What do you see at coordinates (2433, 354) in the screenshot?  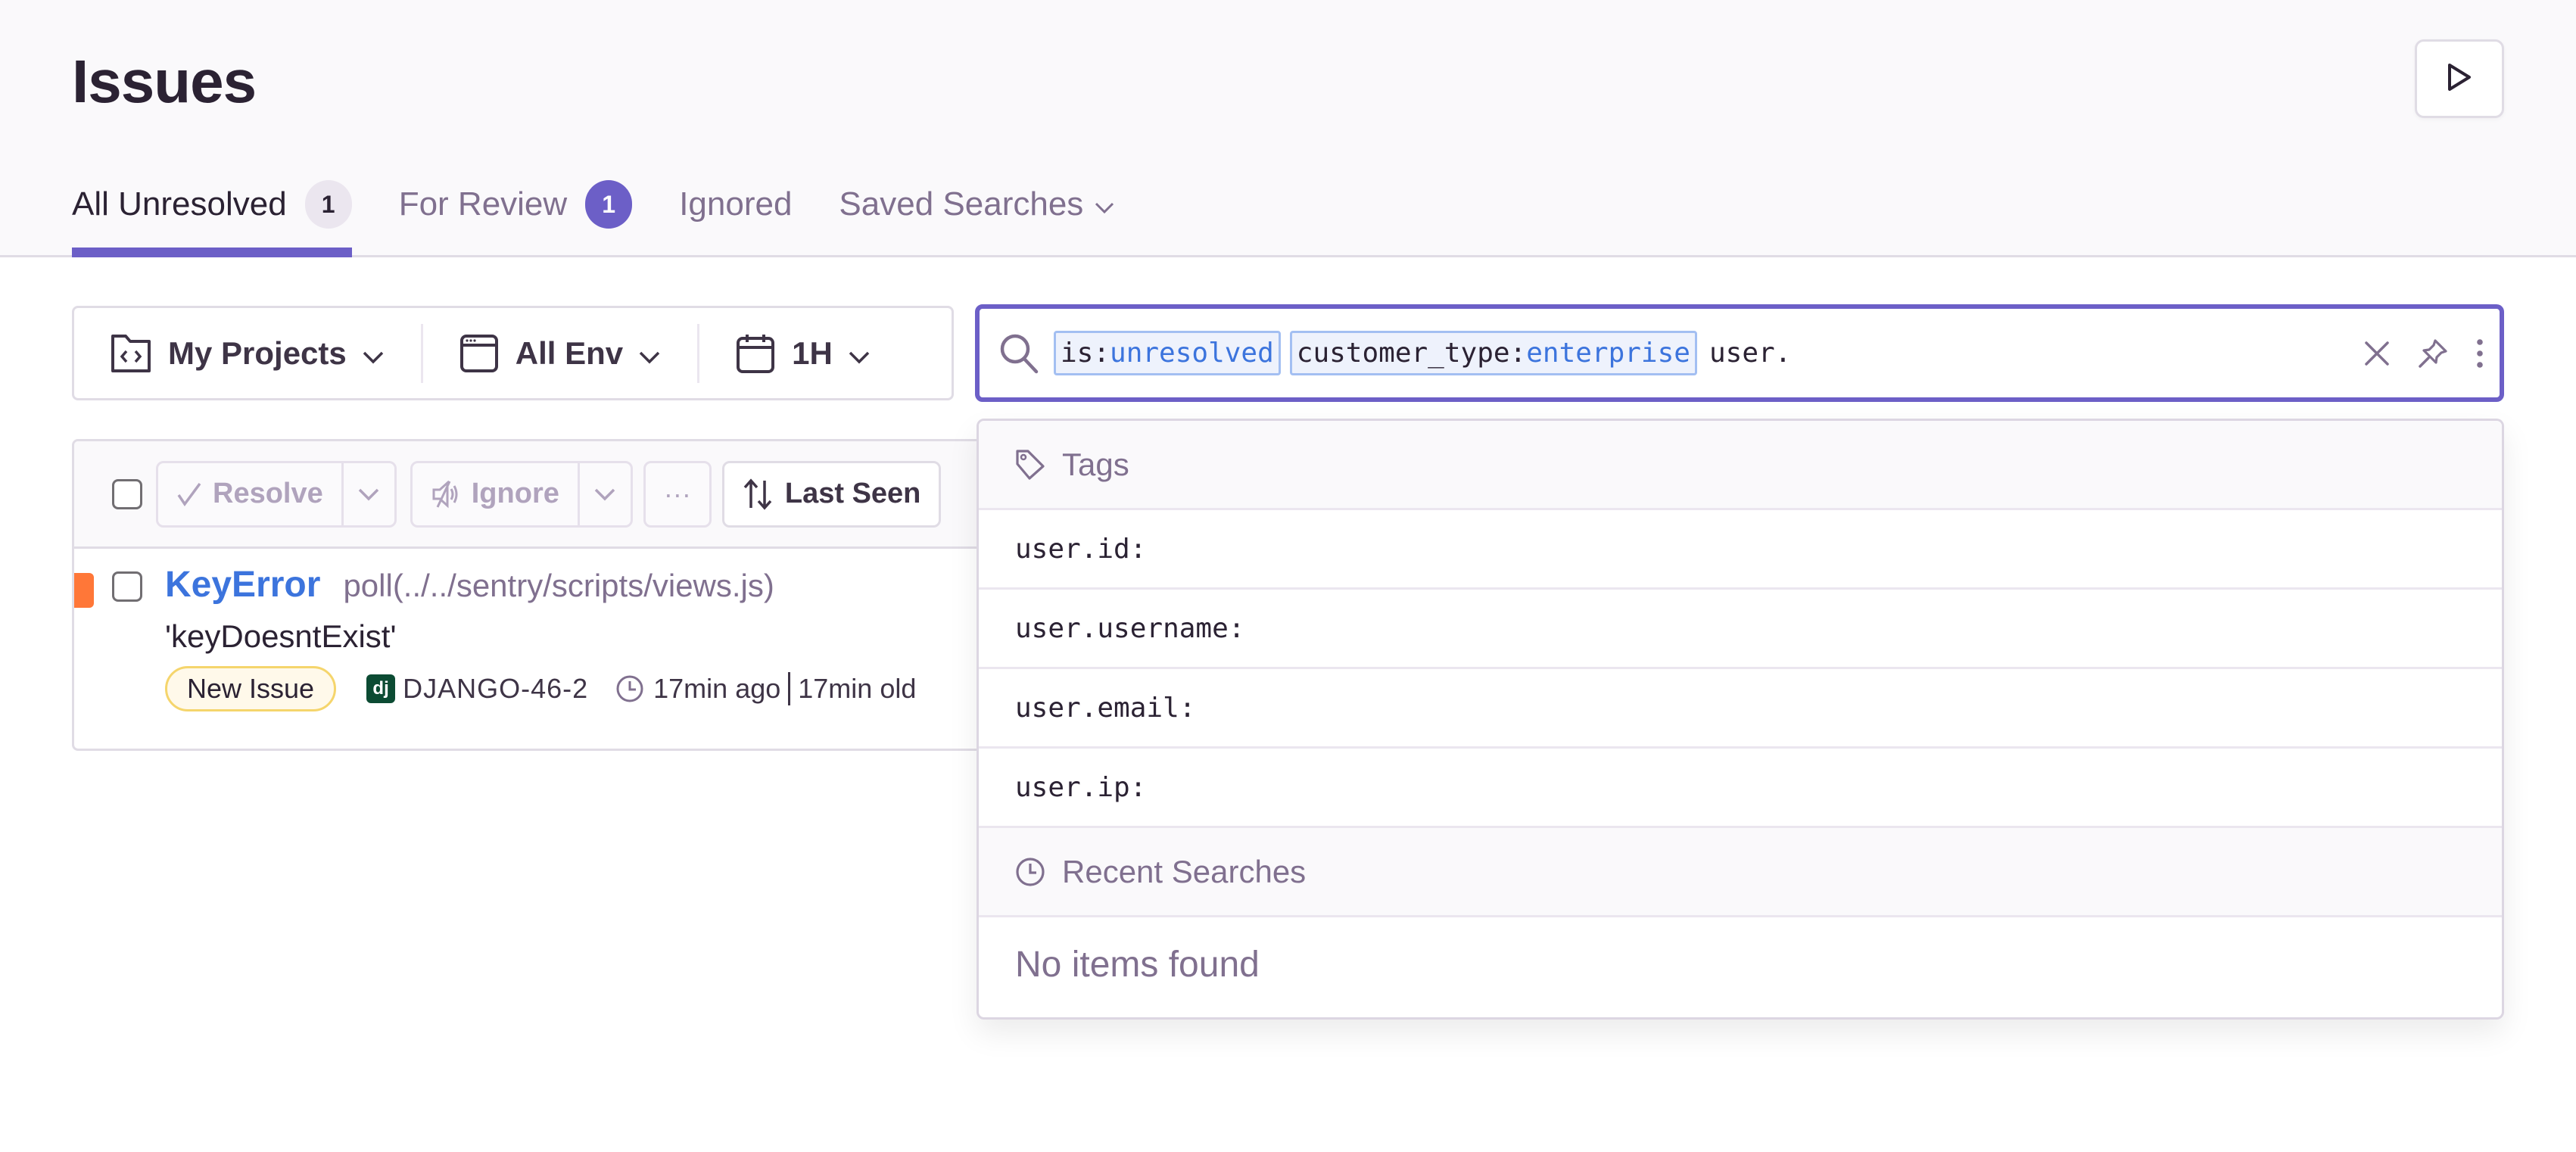 I see `pin-icon` at bounding box center [2433, 354].